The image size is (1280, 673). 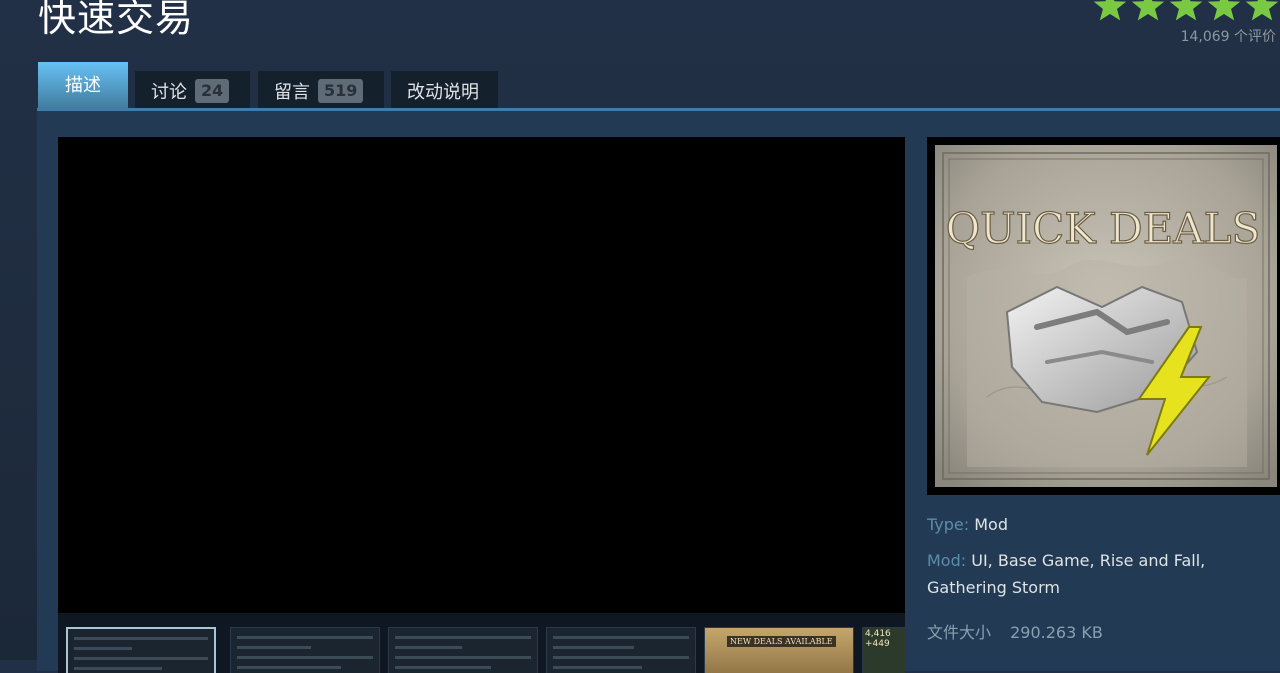 I want to click on tab-label: 改动说明, so click(x=443, y=92).